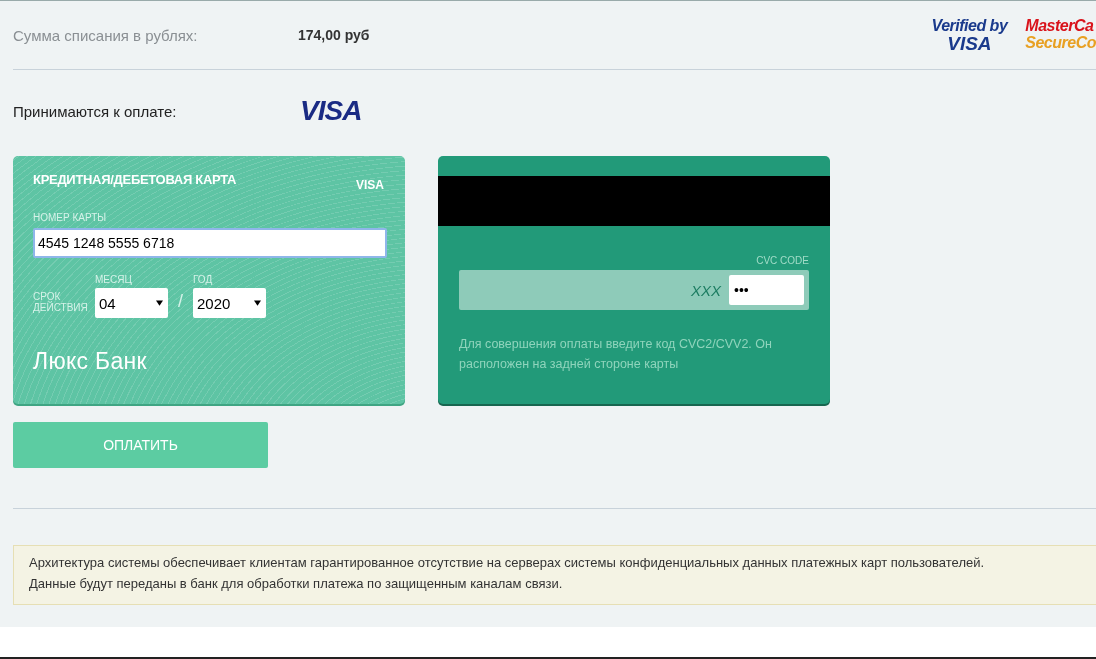 The height and width of the screenshot is (659, 1096). What do you see at coordinates (229, 303) in the screenshot?
I see `year-select: 2020` at bounding box center [229, 303].